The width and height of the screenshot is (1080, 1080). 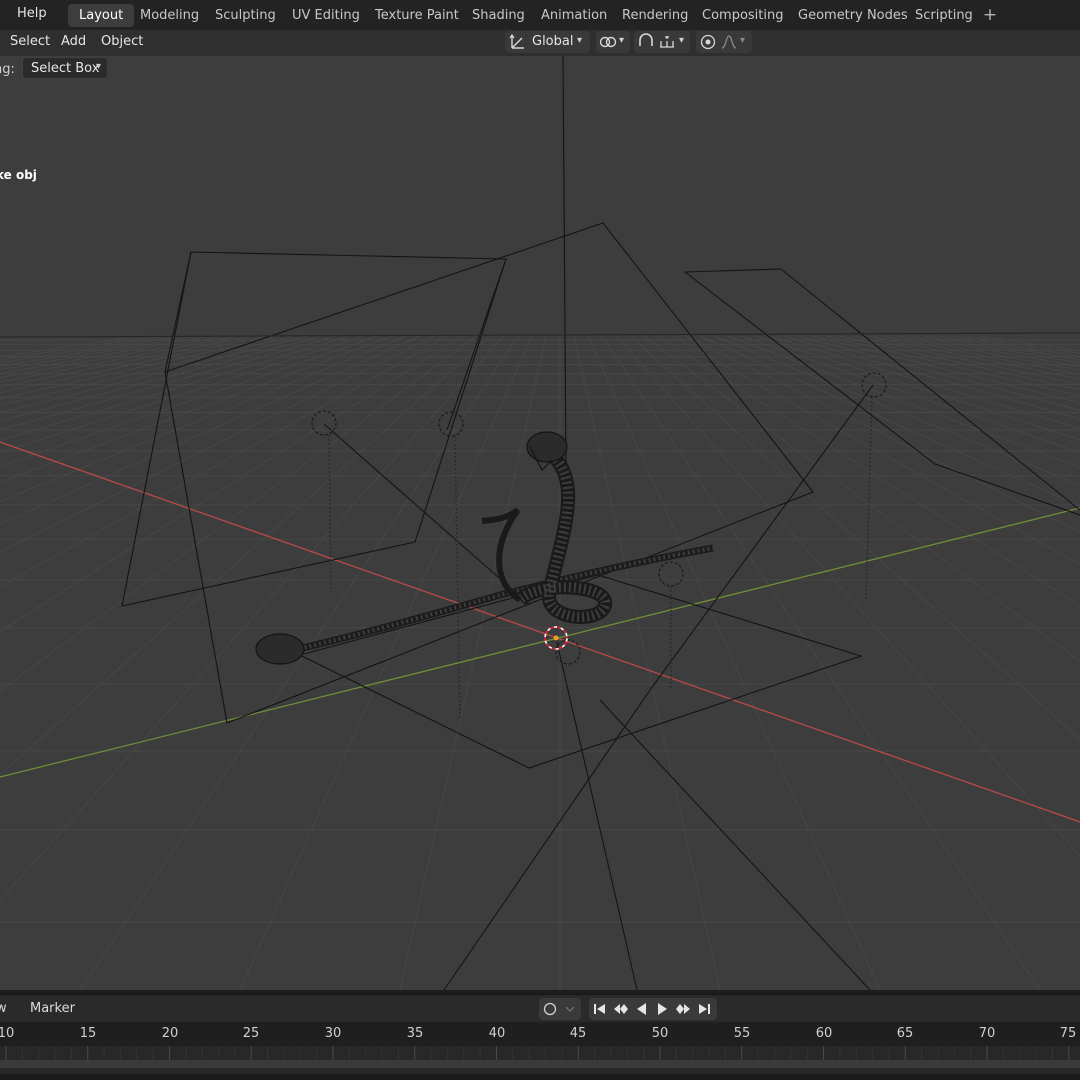 I want to click on tab-compositing: Compositing, so click(x=743, y=15).